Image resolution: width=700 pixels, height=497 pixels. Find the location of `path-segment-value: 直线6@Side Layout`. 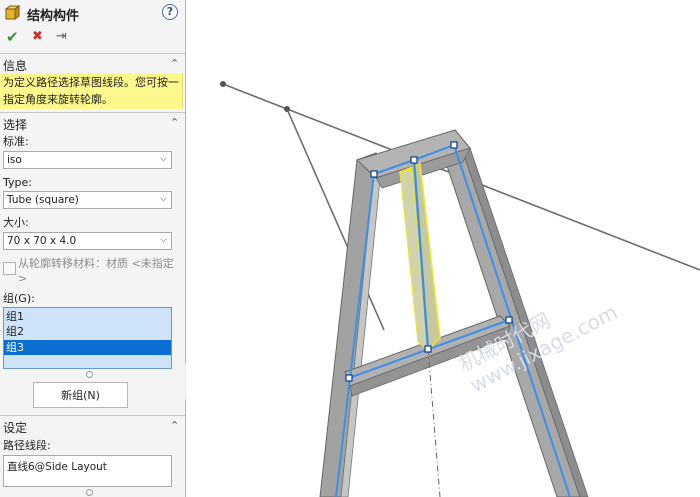

path-segment-value: 直线6@Side Layout is located at coordinates (57, 467).